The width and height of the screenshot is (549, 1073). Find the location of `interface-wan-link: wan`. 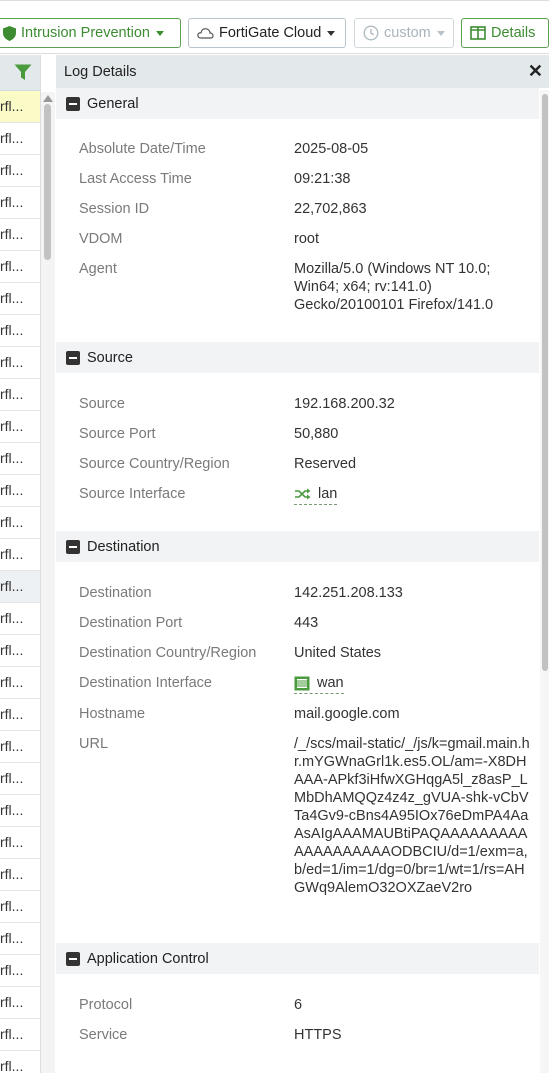

interface-wan-link: wan is located at coordinates (319, 684).